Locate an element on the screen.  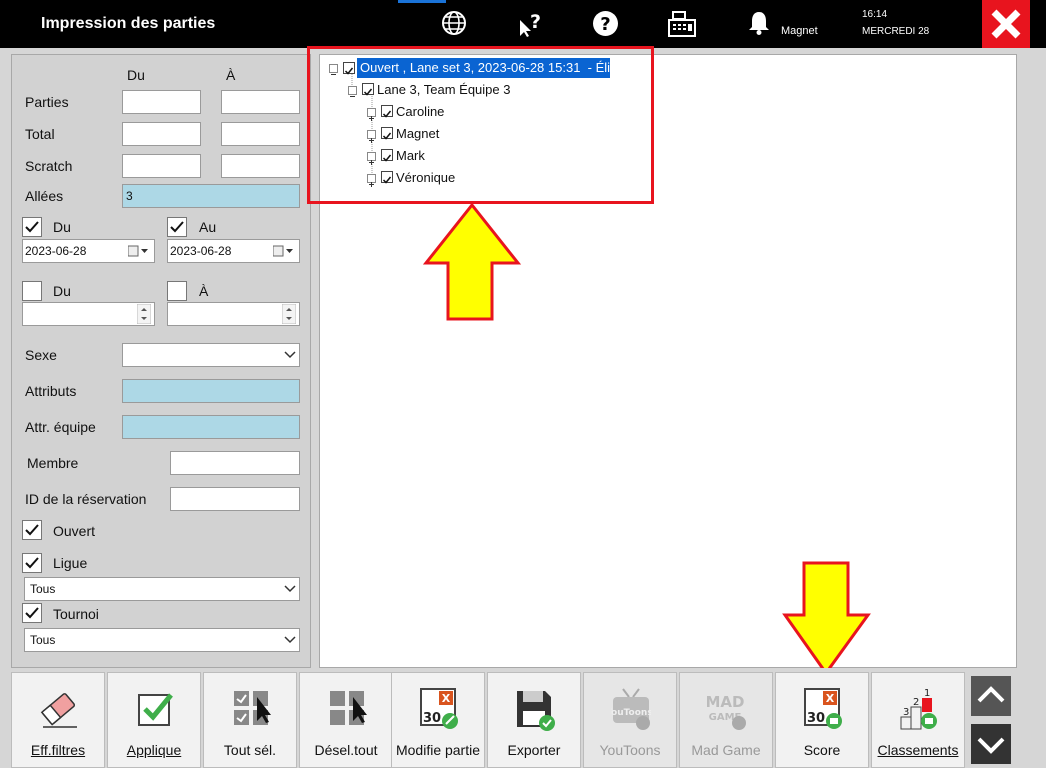
mad-game-label: Mad Game is located at coordinates (726, 750).